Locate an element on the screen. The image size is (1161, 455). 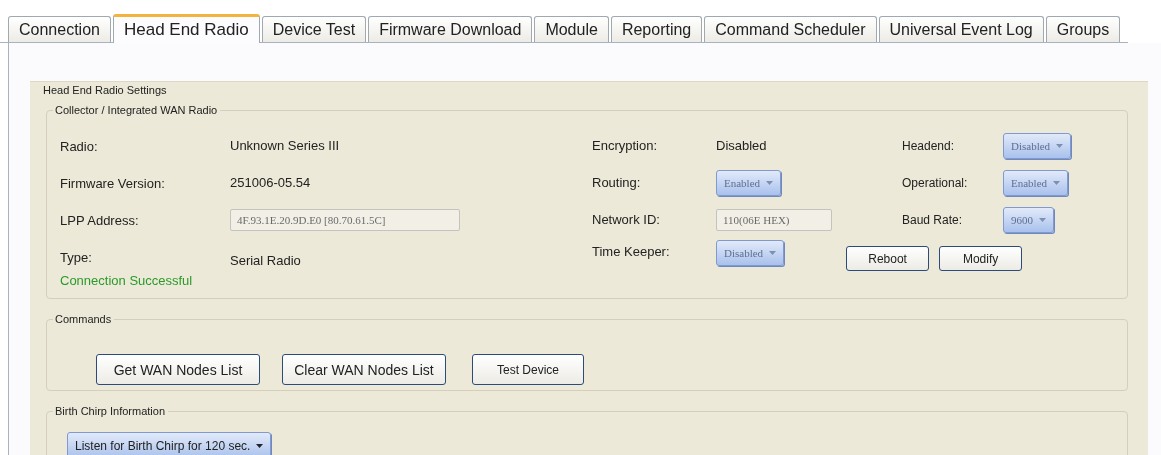
status-text: Connection Successful is located at coordinates (127, 280).